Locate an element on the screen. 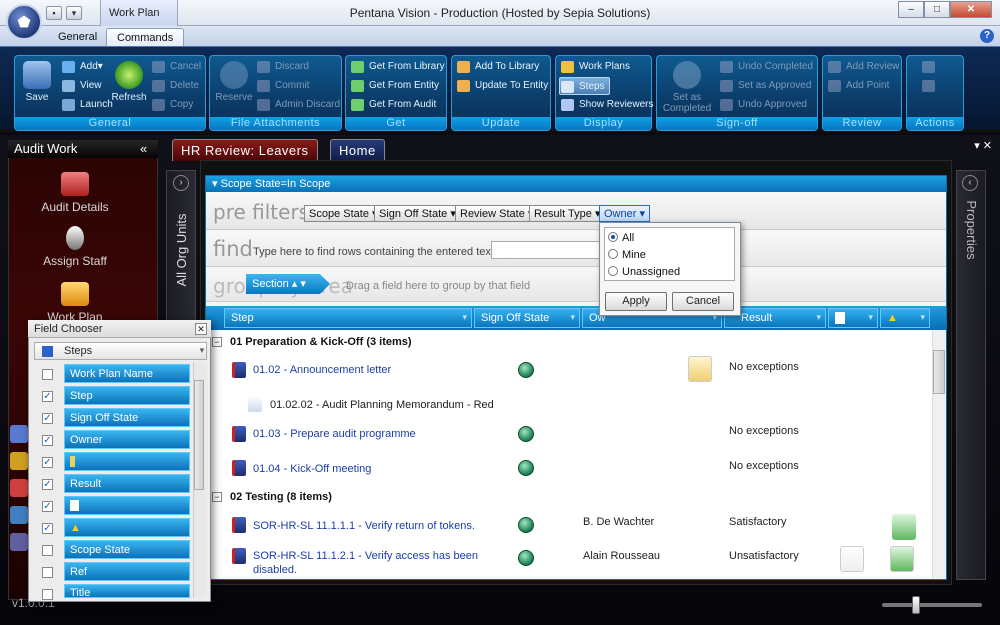 The image size is (1000, 625). column-step: Step ▾ is located at coordinates (348, 318).